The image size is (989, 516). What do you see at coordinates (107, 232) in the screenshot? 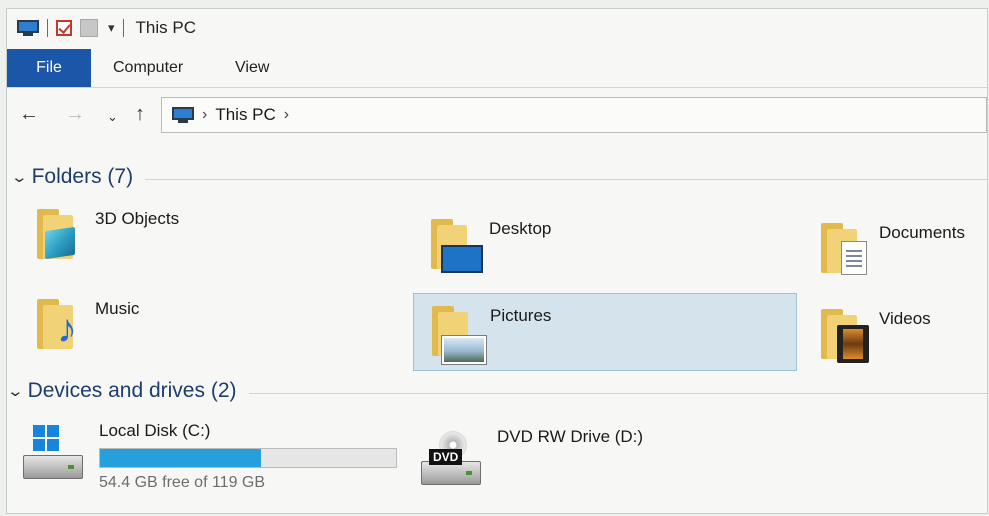
I see `folder-3d-objects: 3D Objects` at bounding box center [107, 232].